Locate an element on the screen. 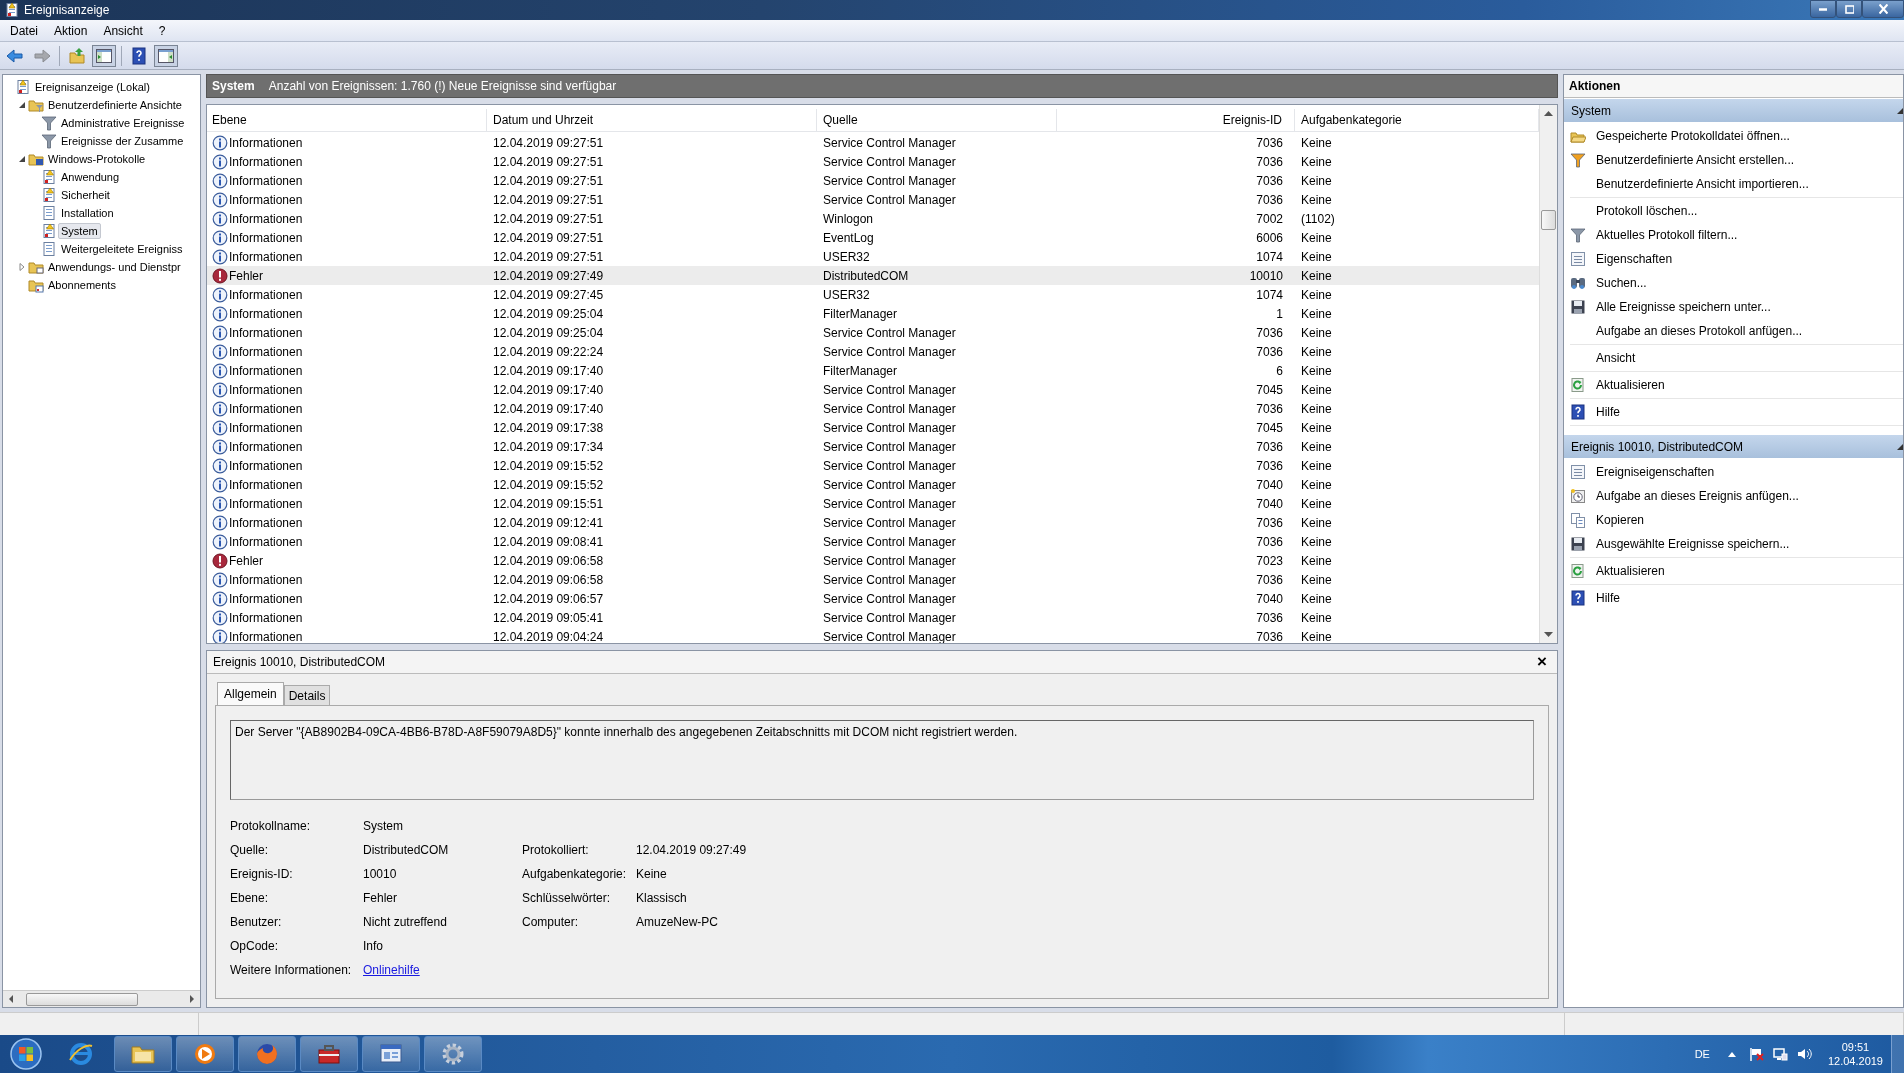 The image size is (1904, 1073). menu-item: Datei is located at coordinates (24, 30).